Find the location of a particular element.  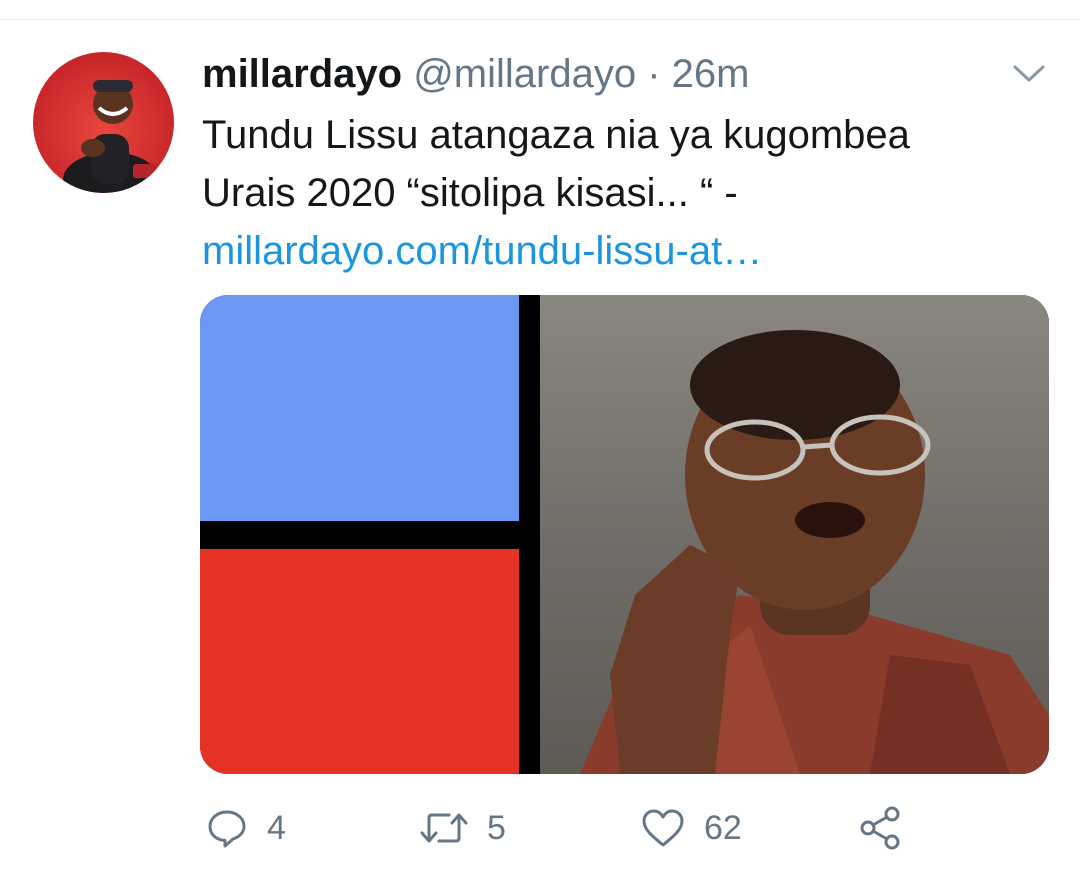

tweet-text-line: Urais 2020 “sitolipa kisasi... “ - is located at coordinates (470, 193).